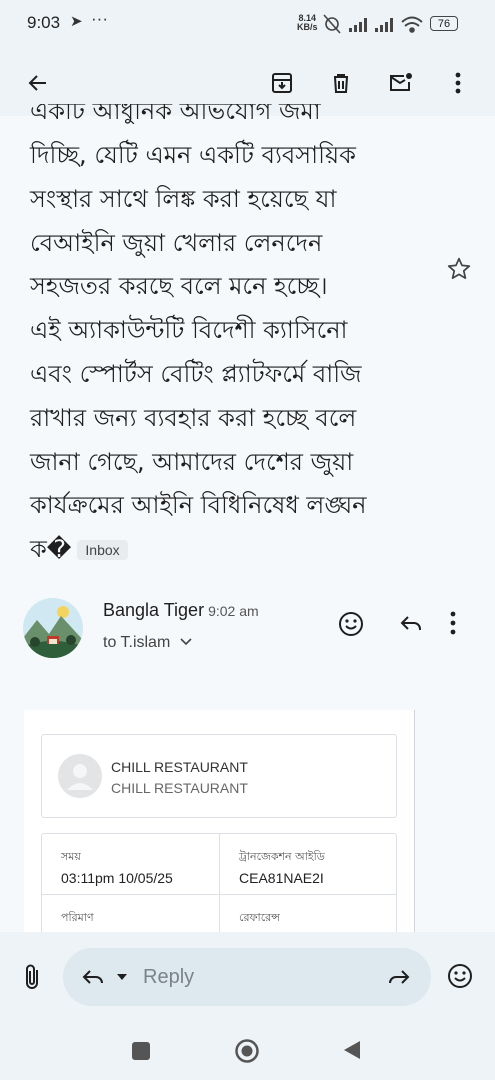 The height and width of the screenshot is (1080, 495). Describe the element at coordinates (154, 610) in the screenshot. I see `sender-name: Bangla Tiger` at that location.